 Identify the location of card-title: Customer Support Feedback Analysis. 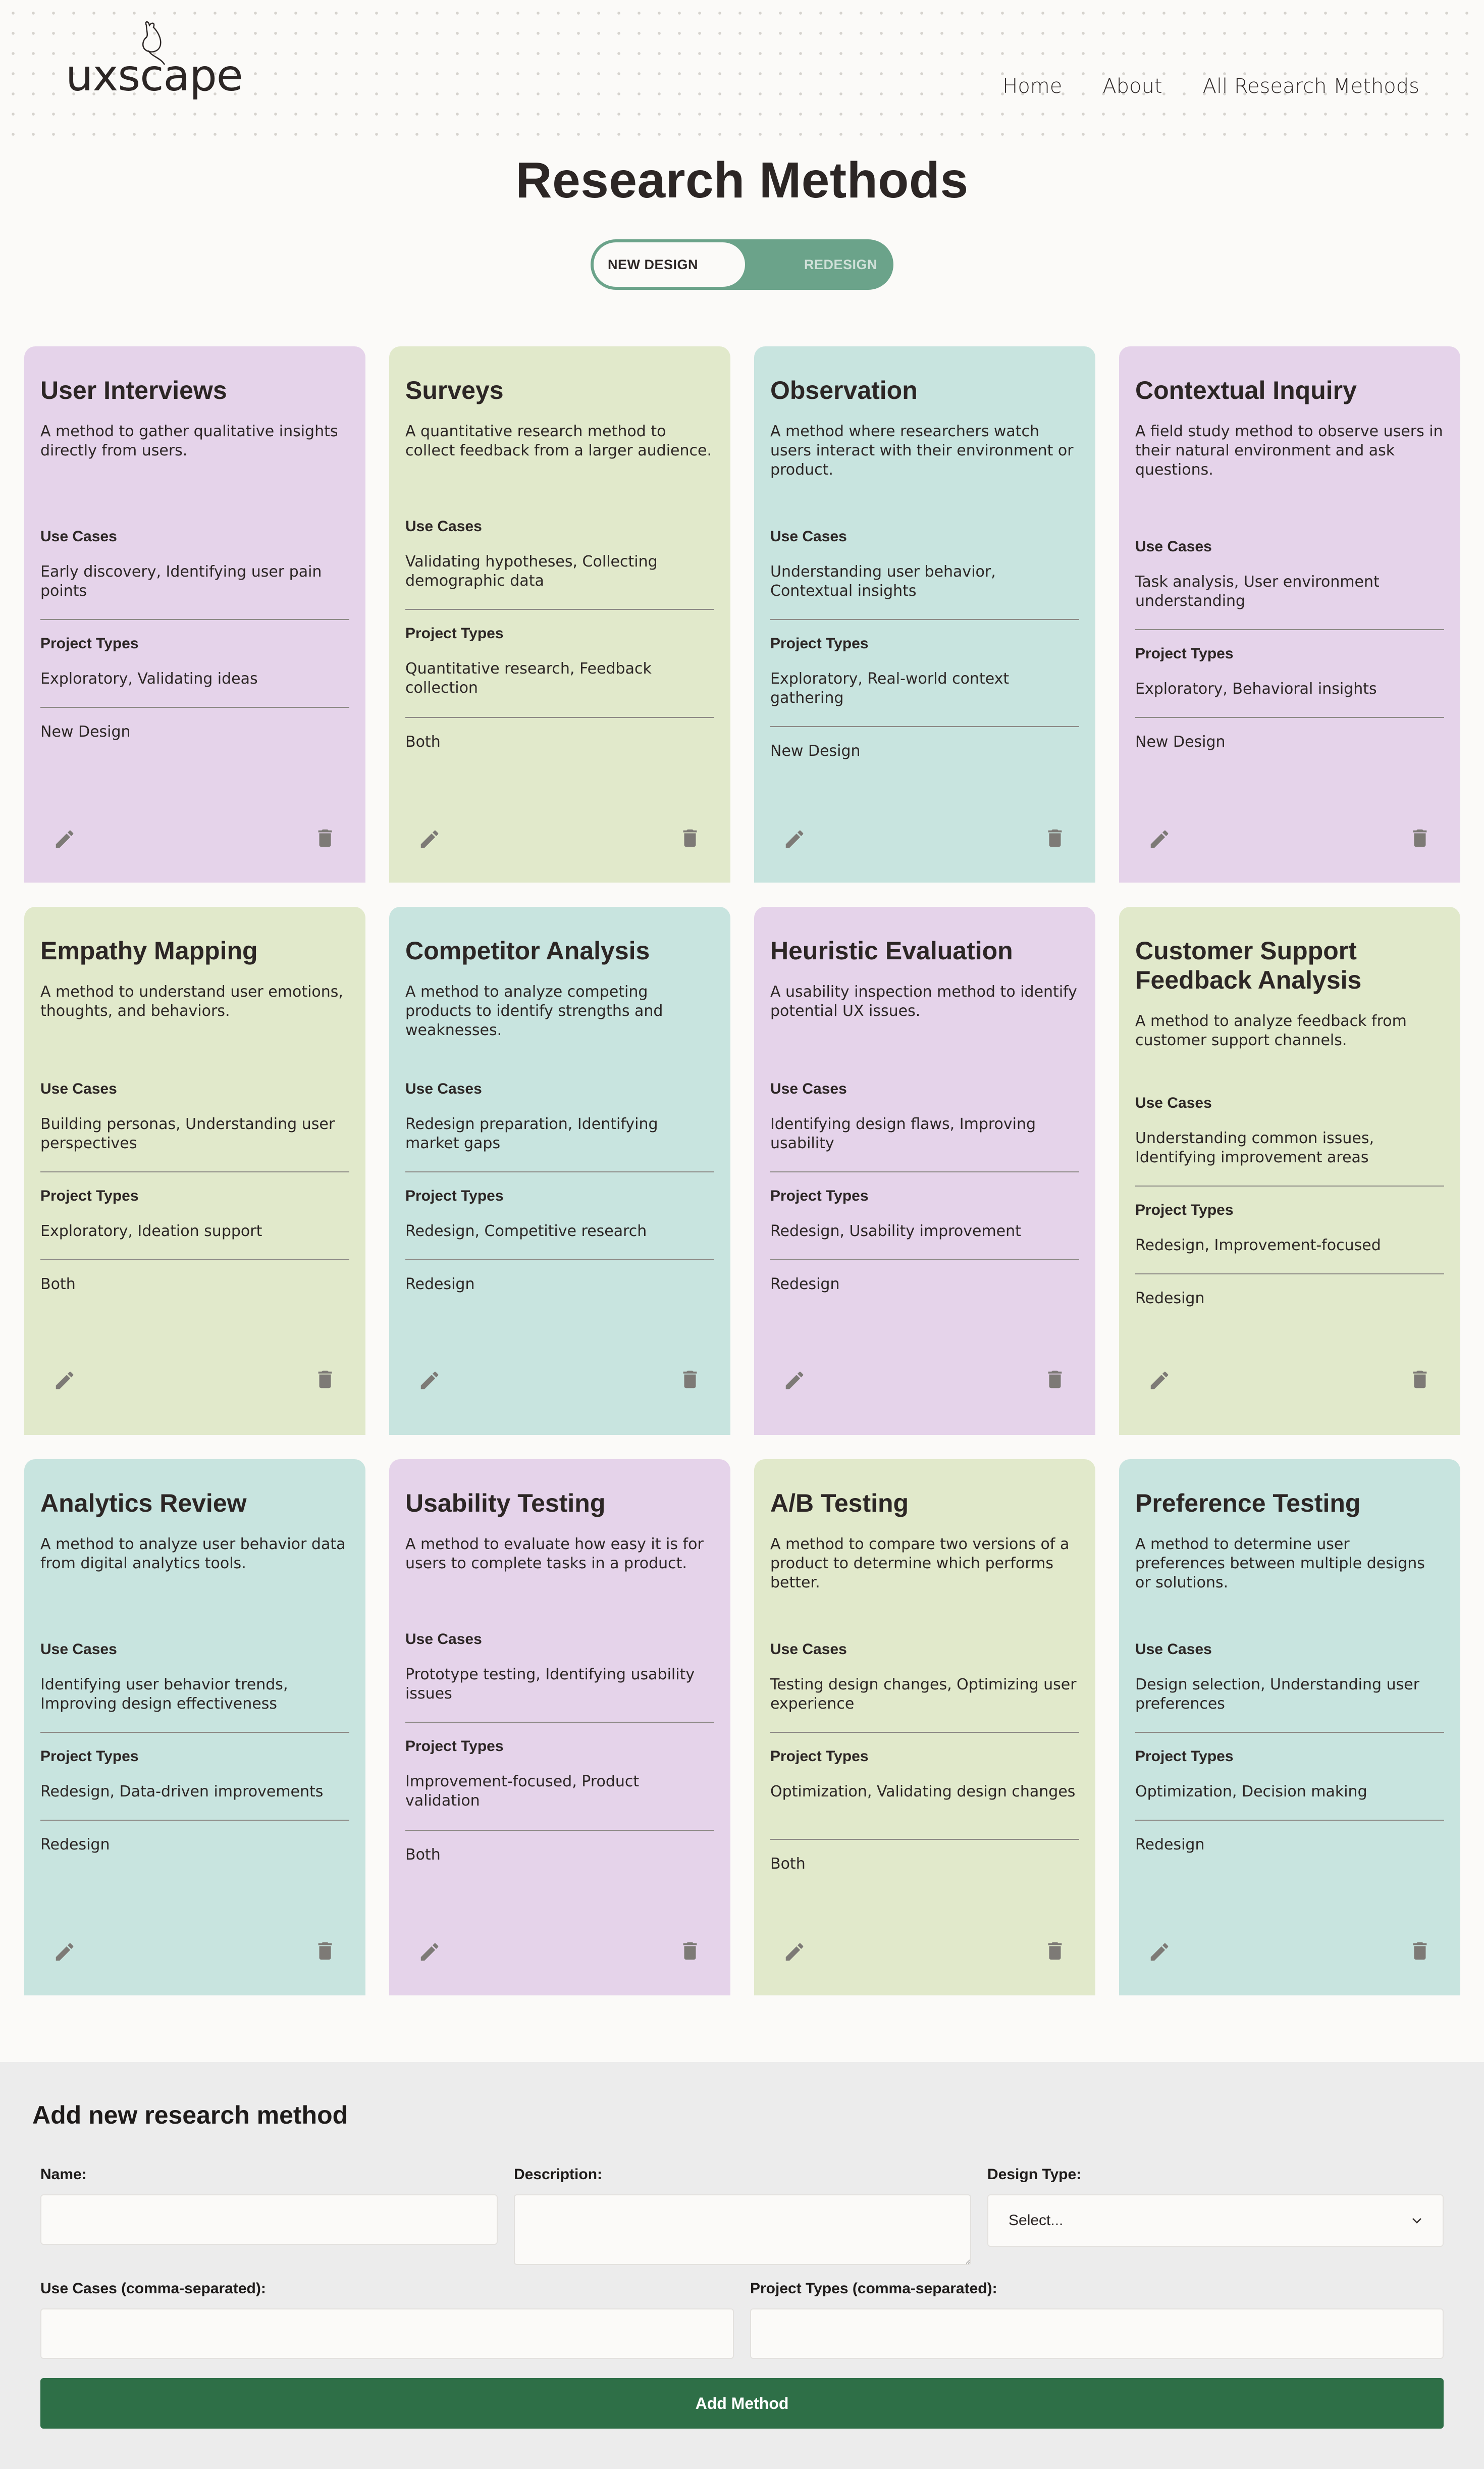
(1248, 965).